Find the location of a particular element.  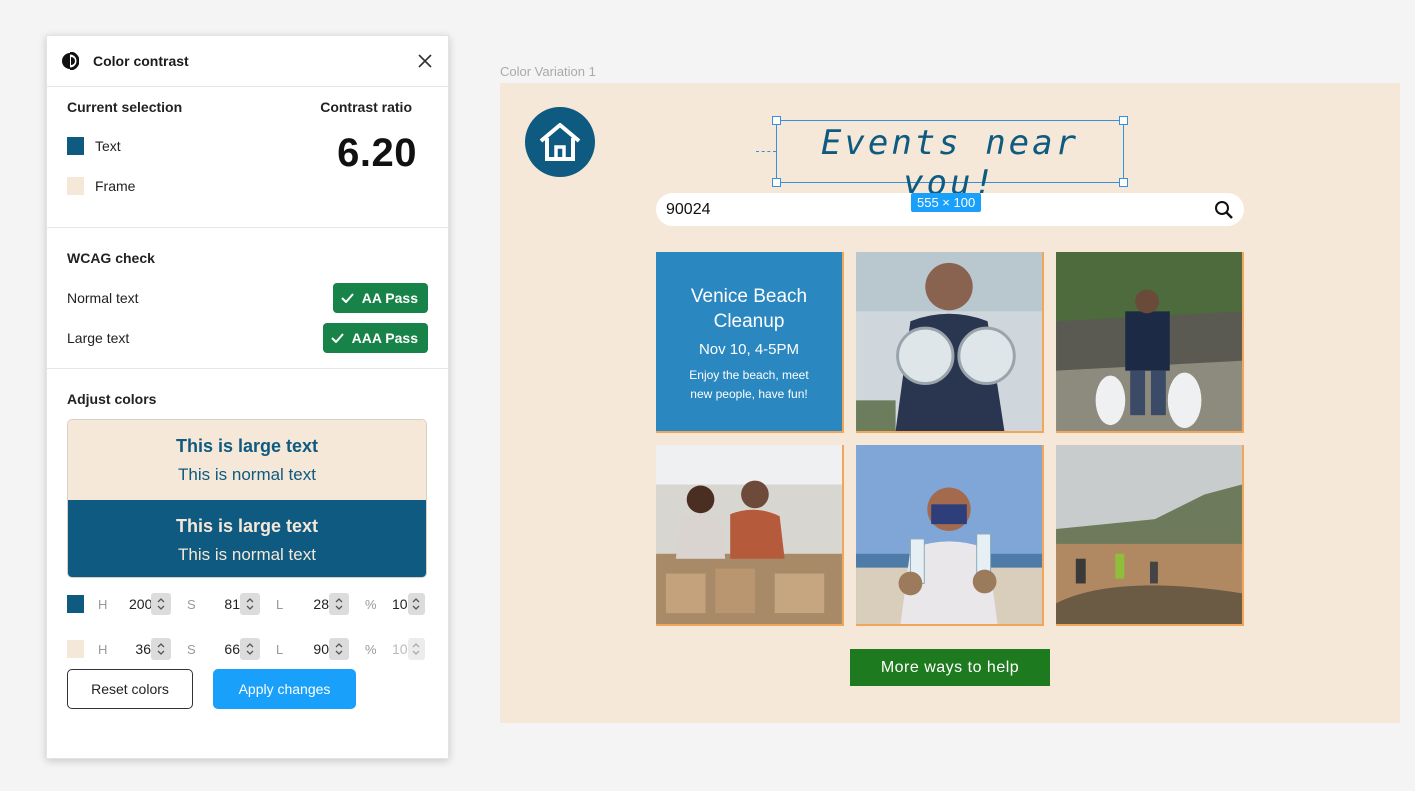

preview-on-text-color: This is large text This is normal text is located at coordinates (247, 538).